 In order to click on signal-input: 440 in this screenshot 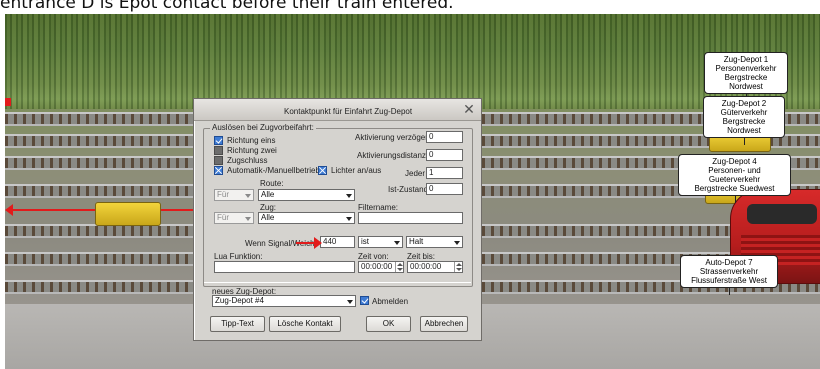, I will do `click(337, 242)`.